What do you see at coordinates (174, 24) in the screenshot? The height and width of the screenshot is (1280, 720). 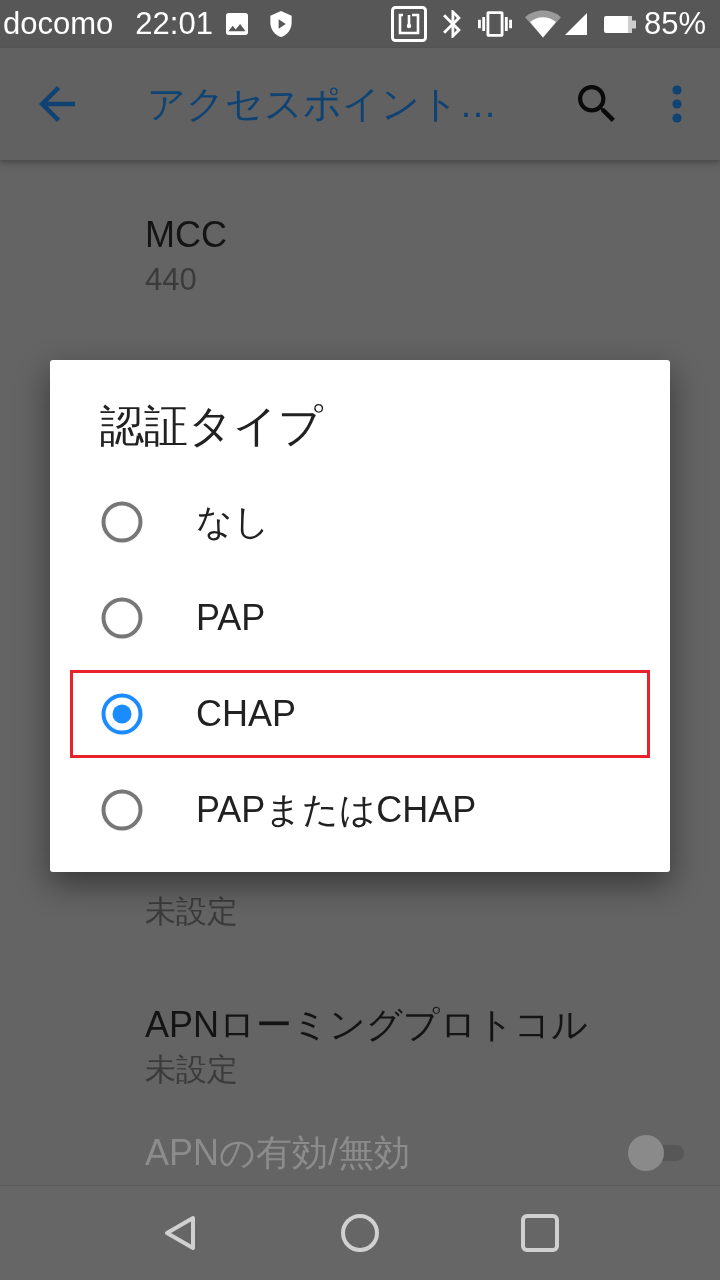 I see `clock-time: 22:01` at bounding box center [174, 24].